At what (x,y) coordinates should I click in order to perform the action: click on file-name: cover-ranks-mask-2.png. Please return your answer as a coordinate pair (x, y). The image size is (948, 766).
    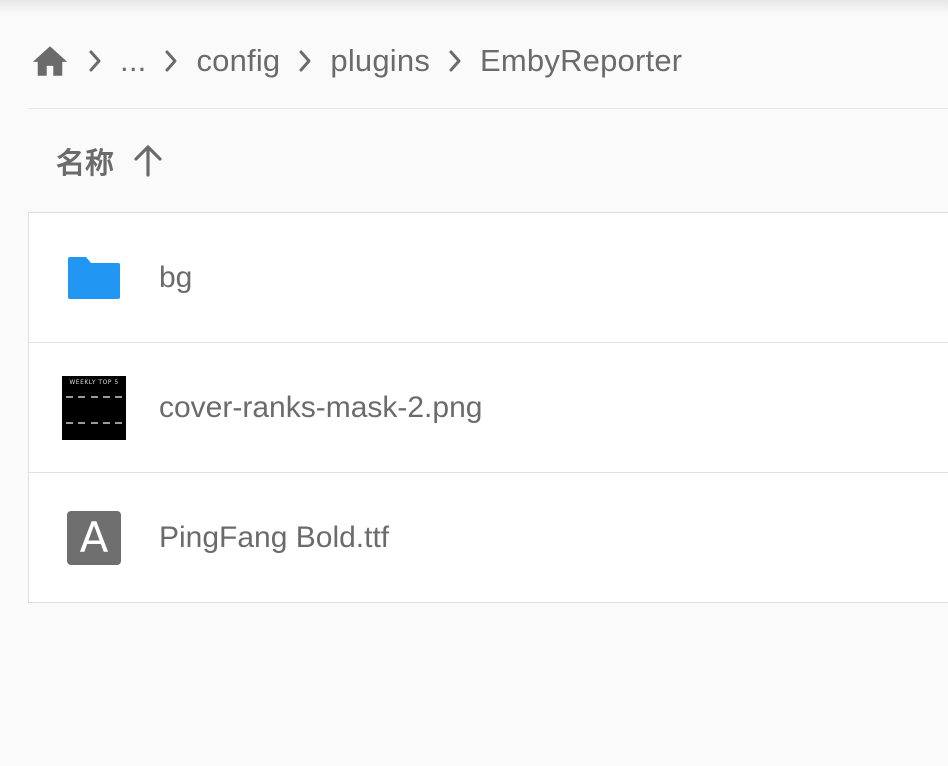
    Looking at the image, I should click on (321, 407).